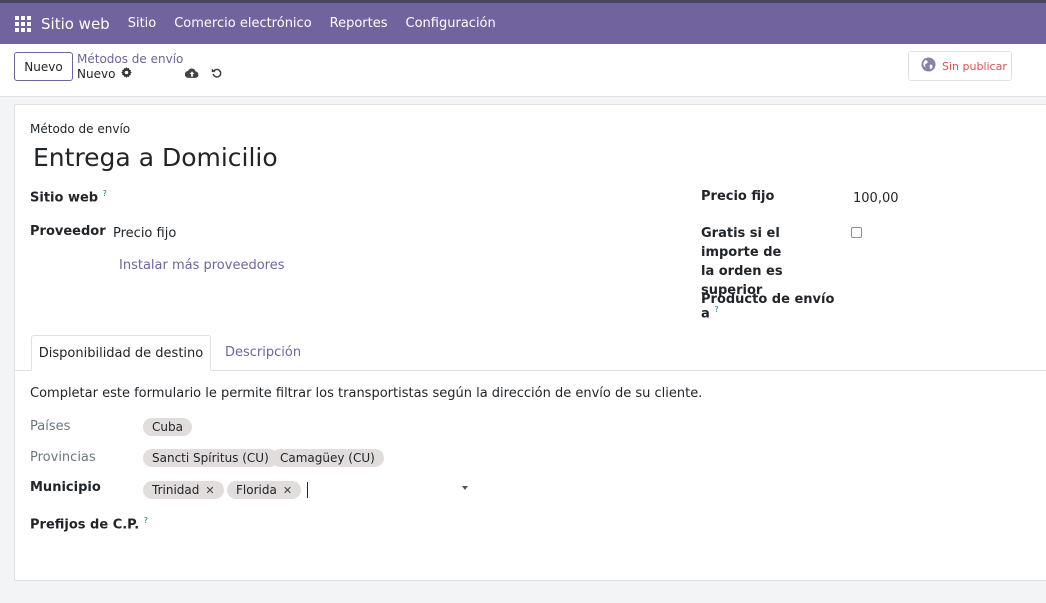 The height and width of the screenshot is (603, 1046). Describe the element at coordinates (144, 233) in the screenshot. I see `provider-select: Precio fijo` at that location.